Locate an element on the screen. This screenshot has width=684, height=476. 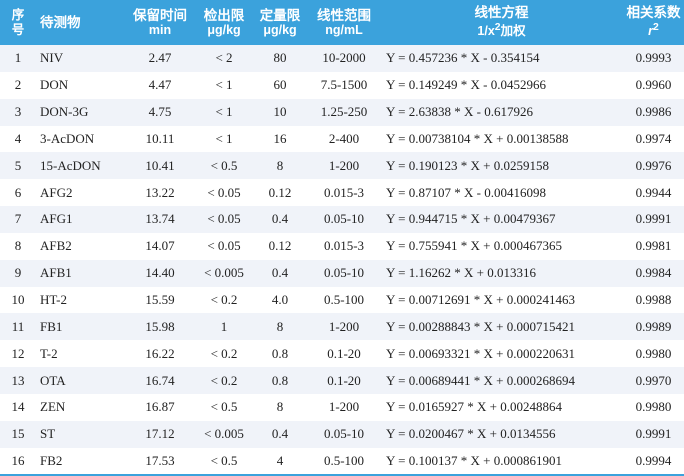
cell-lod: < 2 is located at coordinates (224, 58).